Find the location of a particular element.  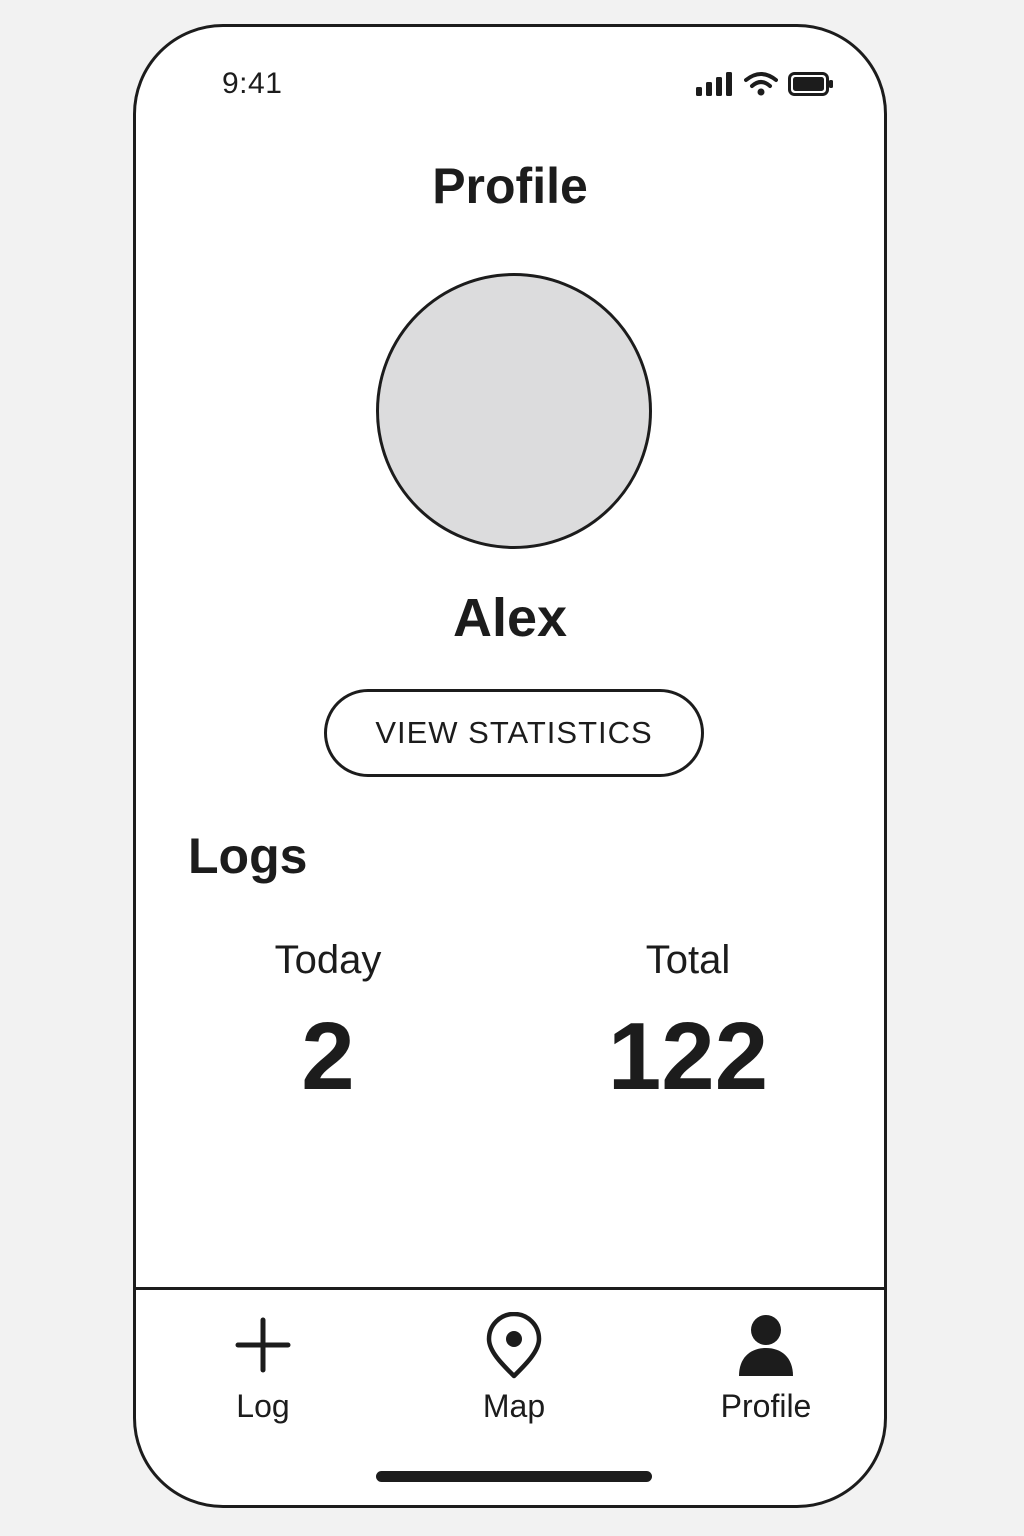

today-stat: Today 2 is located at coordinates (328, 1022).